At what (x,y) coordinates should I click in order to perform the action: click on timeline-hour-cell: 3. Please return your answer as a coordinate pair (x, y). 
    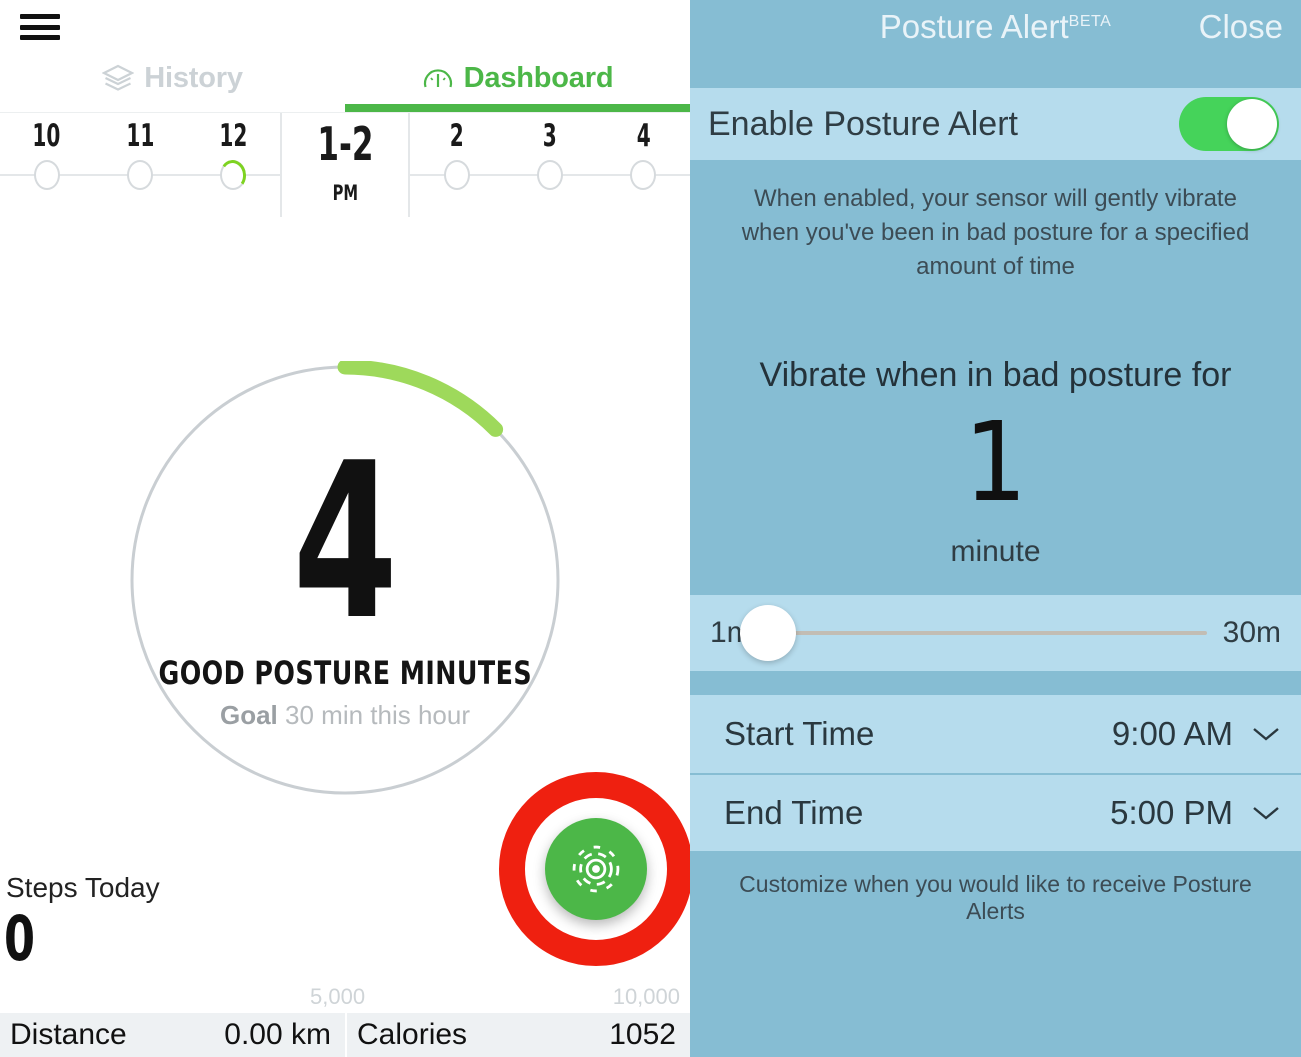
    Looking at the image, I should click on (550, 165).